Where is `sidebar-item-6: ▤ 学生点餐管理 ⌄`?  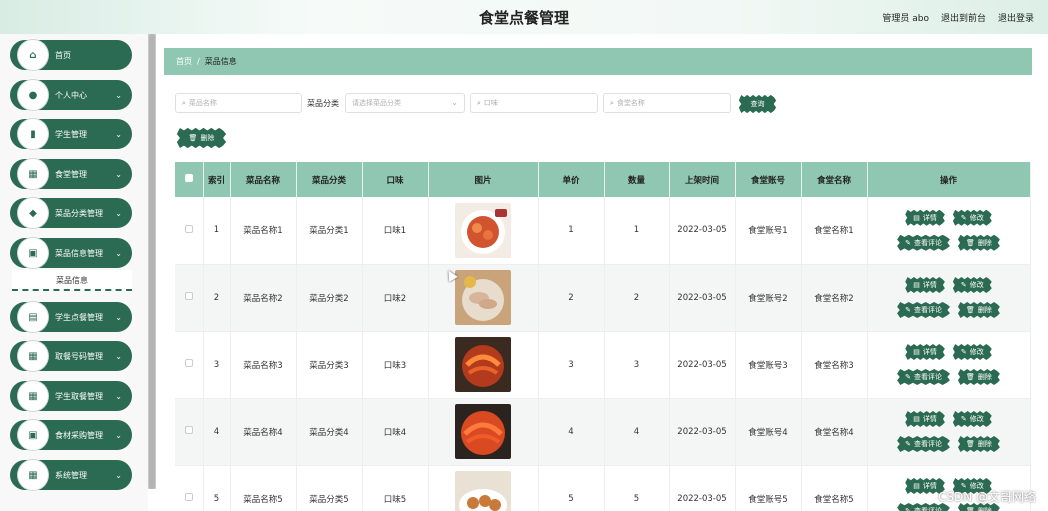 sidebar-item-6: ▤ 学生点餐管理 ⌄ is located at coordinates (71, 317).